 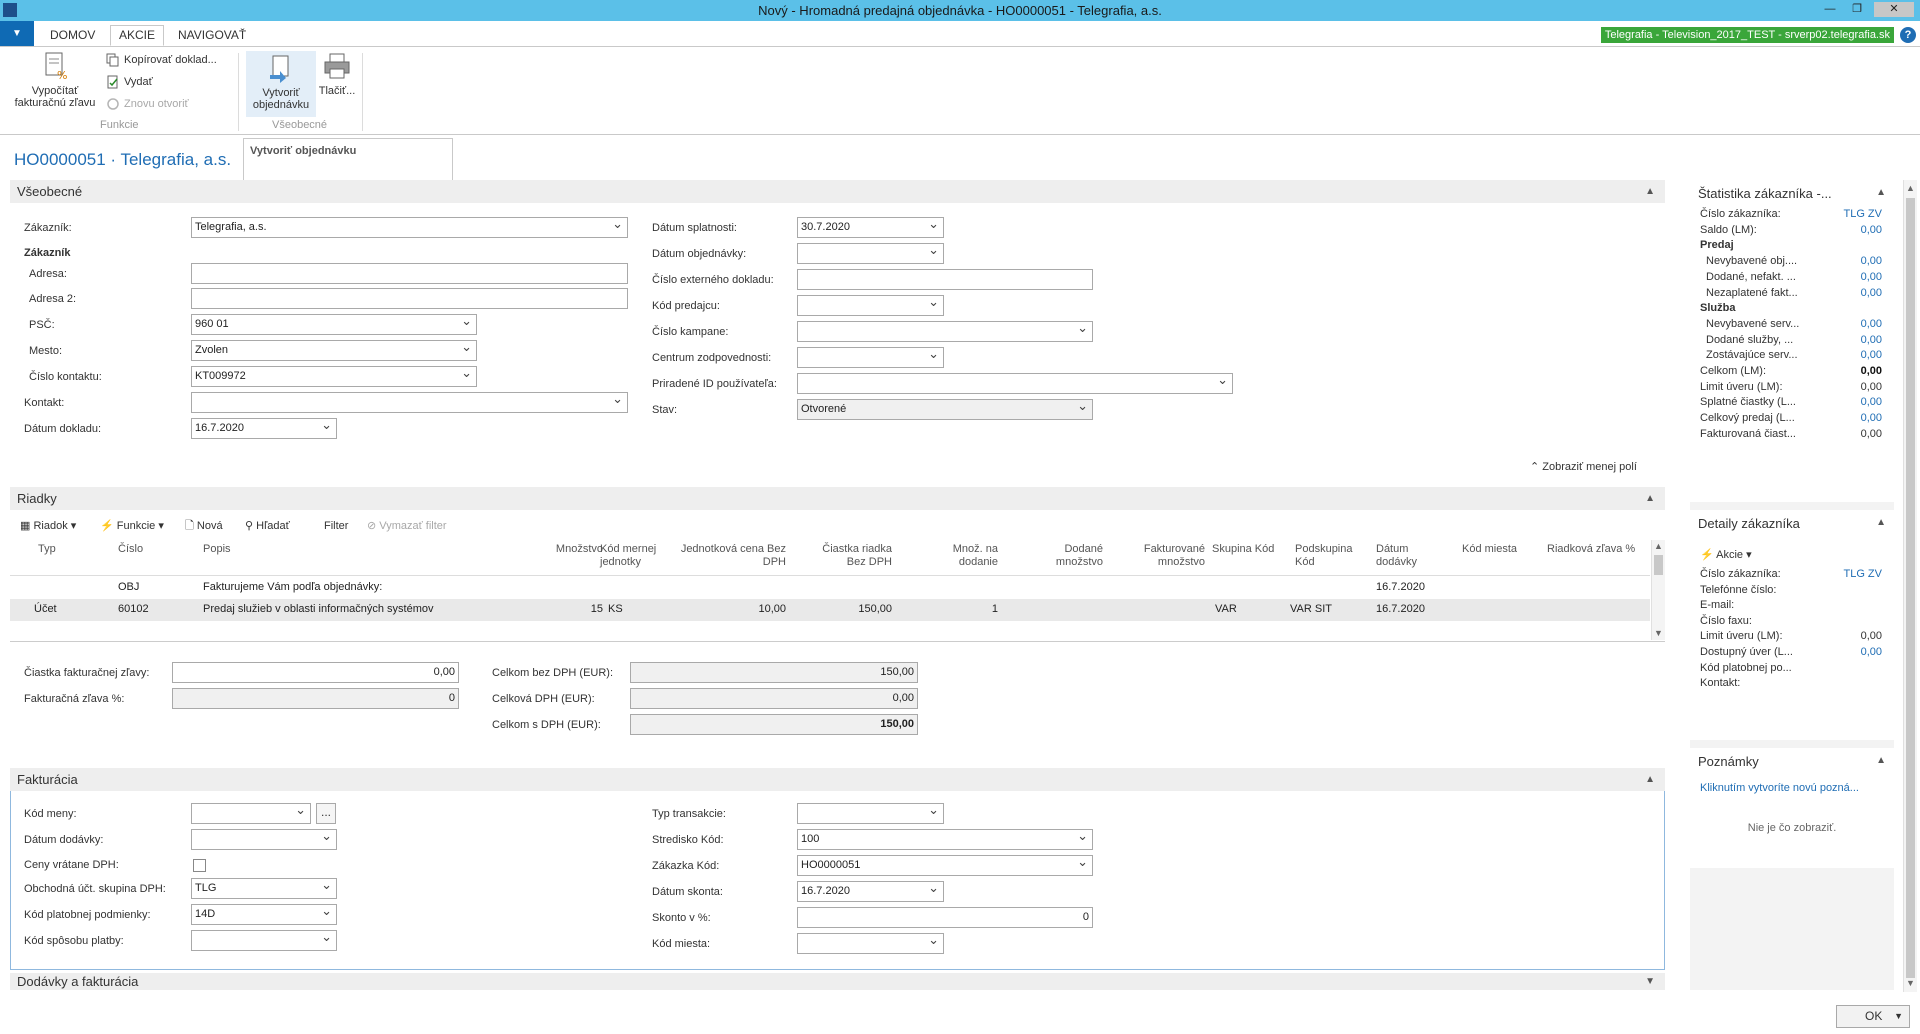 What do you see at coordinates (1894, 9) in the screenshot?
I see `close-icon: ✕` at bounding box center [1894, 9].